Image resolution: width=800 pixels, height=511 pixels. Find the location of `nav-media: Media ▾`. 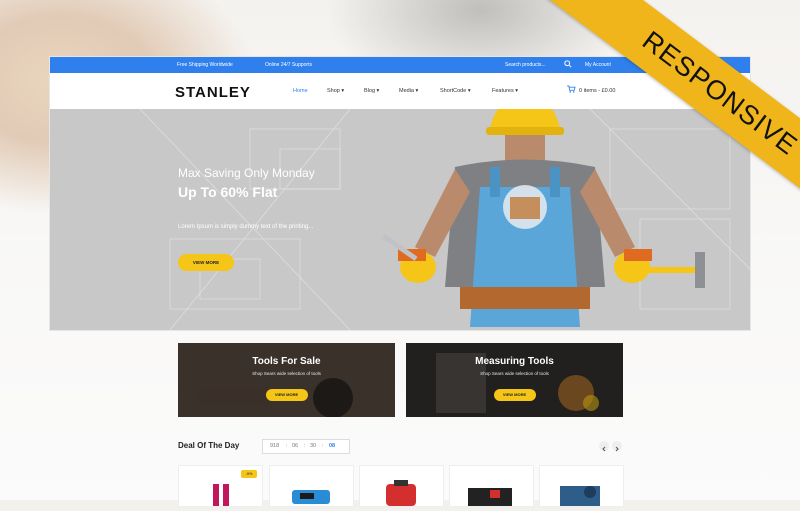

nav-media: Media ▾ is located at coordinates (408, 91).